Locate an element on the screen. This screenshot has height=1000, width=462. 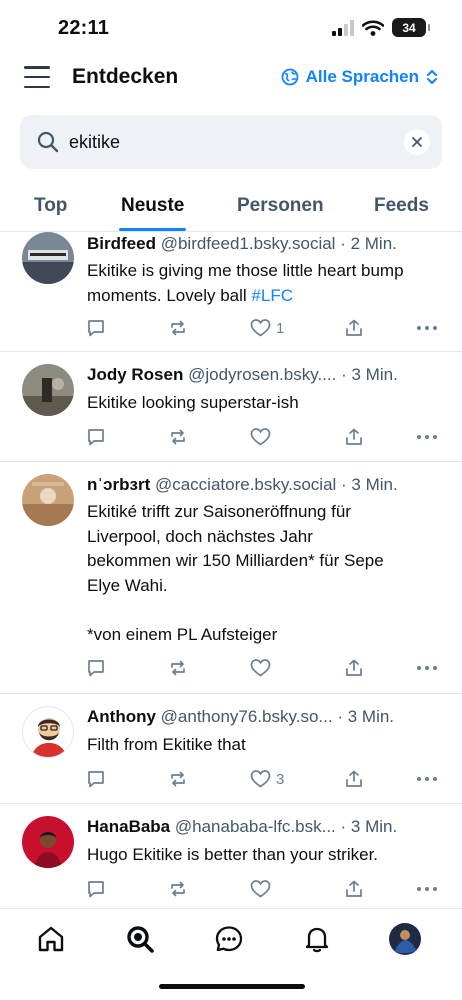
tab-neuste: Neuste is located at coordinates (152, 206).